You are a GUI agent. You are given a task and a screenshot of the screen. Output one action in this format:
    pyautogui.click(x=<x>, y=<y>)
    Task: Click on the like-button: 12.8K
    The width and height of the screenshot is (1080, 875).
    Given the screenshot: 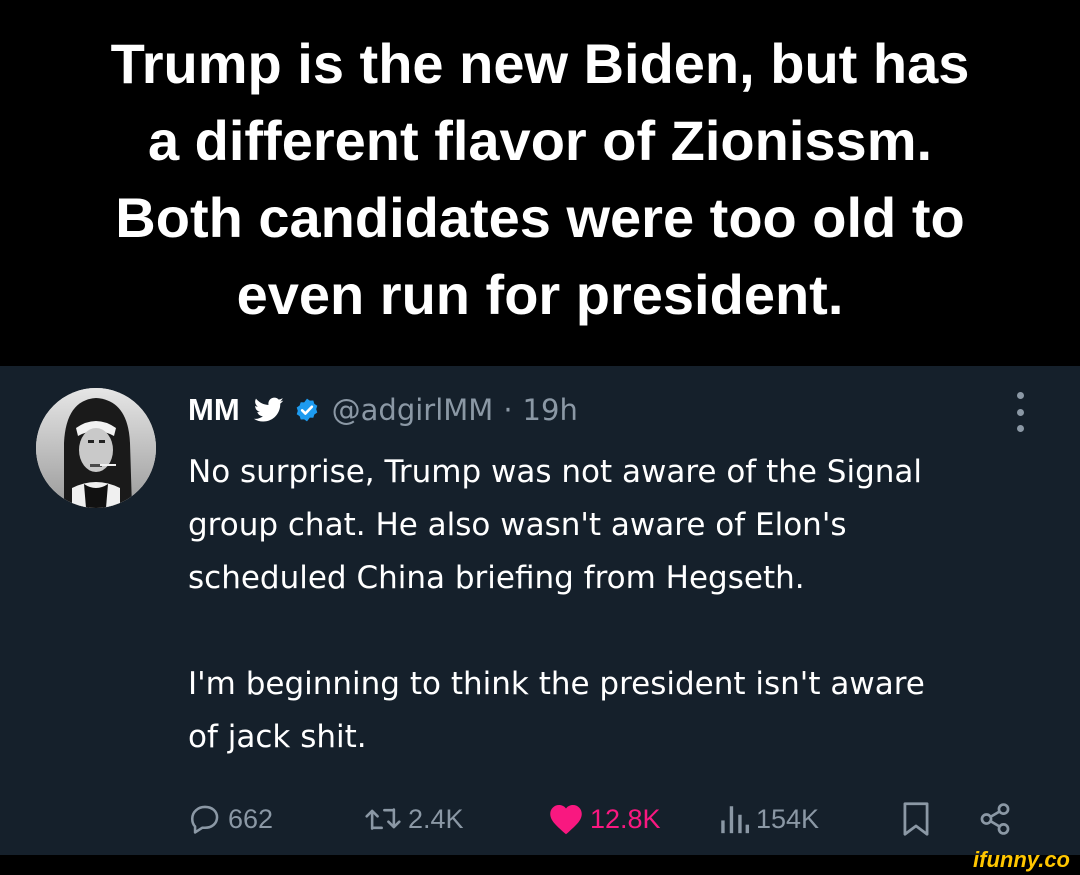 What is the action you would take?
    pyautogui.click(x=604, y=819)
    